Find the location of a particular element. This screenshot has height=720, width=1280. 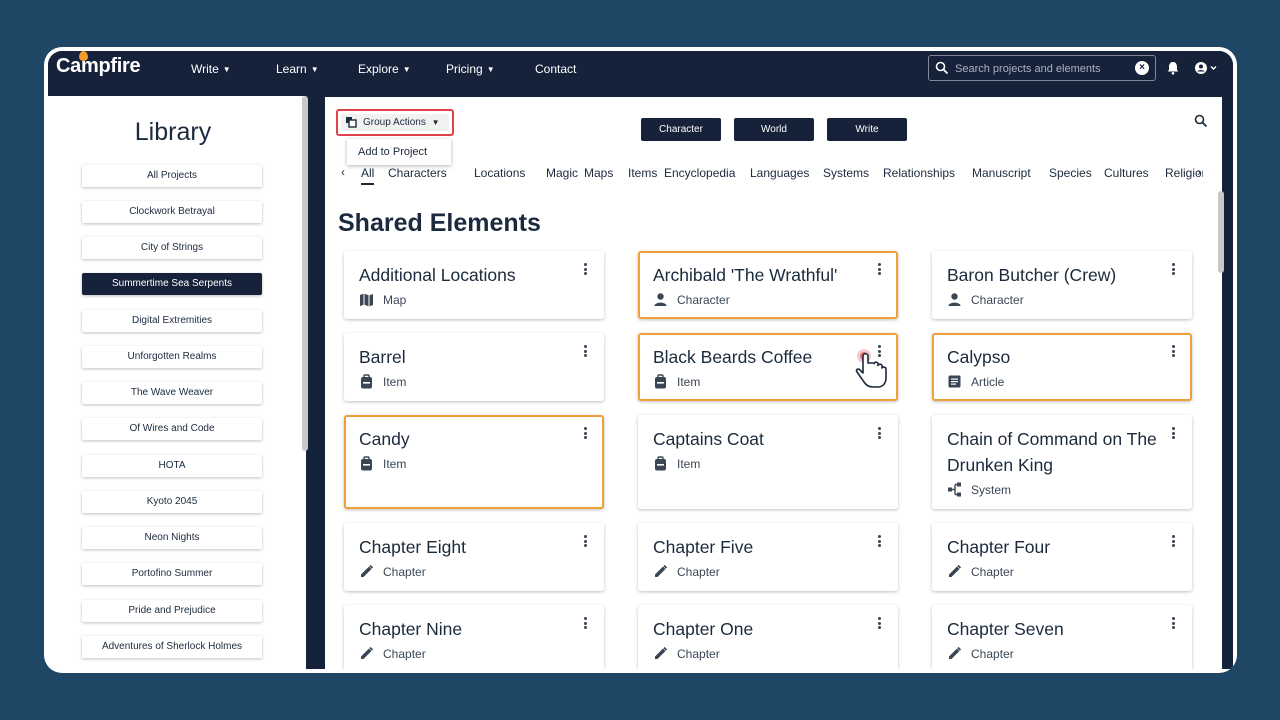

library-item-of-wires-and-code: Of Wires and Code is located at coordinates (172, 429).